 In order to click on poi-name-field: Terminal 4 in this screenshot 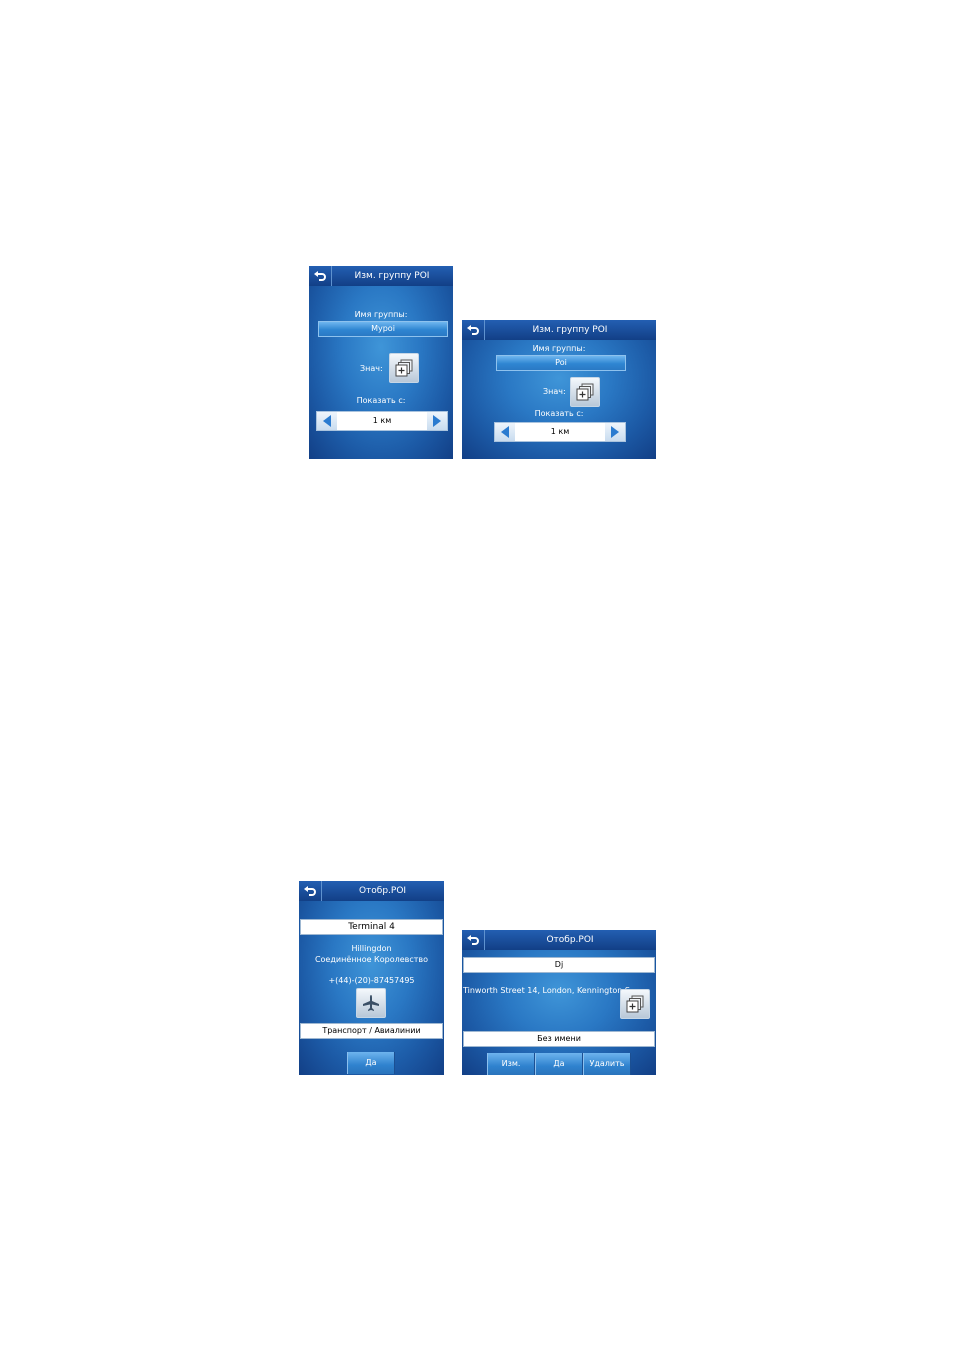, I will do `click(371, 927)`.